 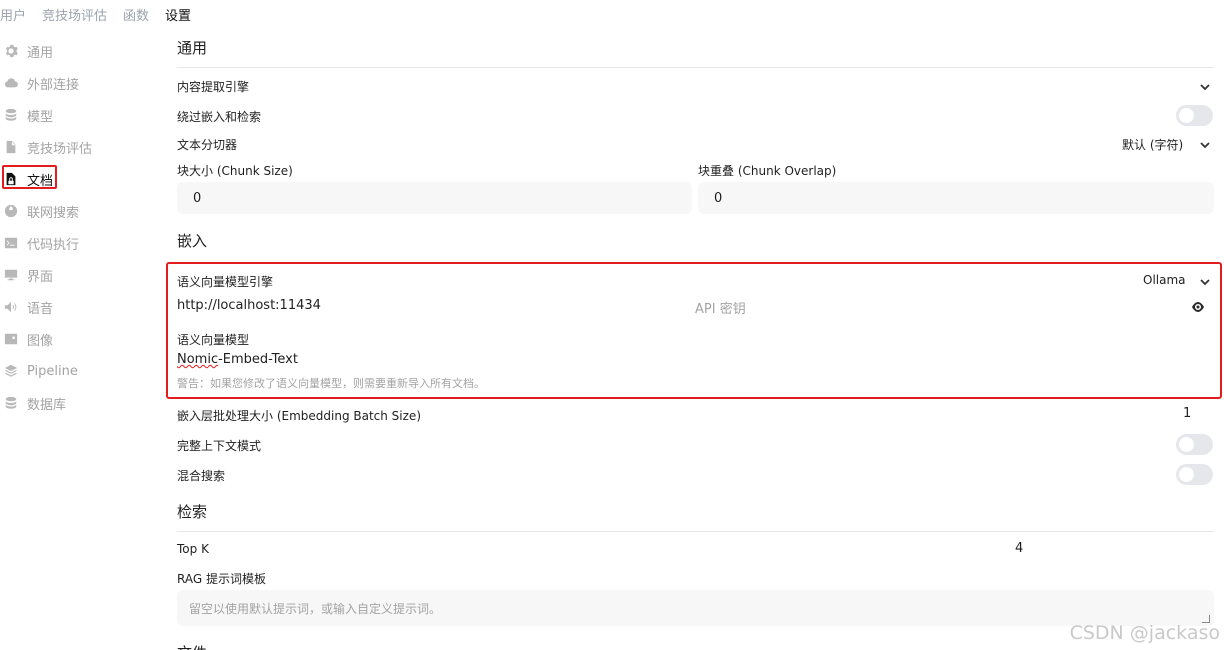 I want to click on top-k-label: Top K, so click(x=193, y=549).